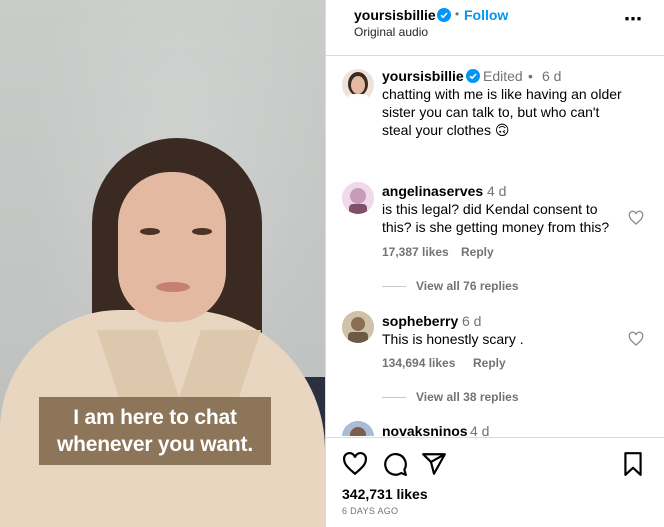 Image resolution: width=664 pixels, height=527 pixels. Describe the element at coordinates (420, 321) in the screenshot. I see `comment-username: sopheberry` at that location.